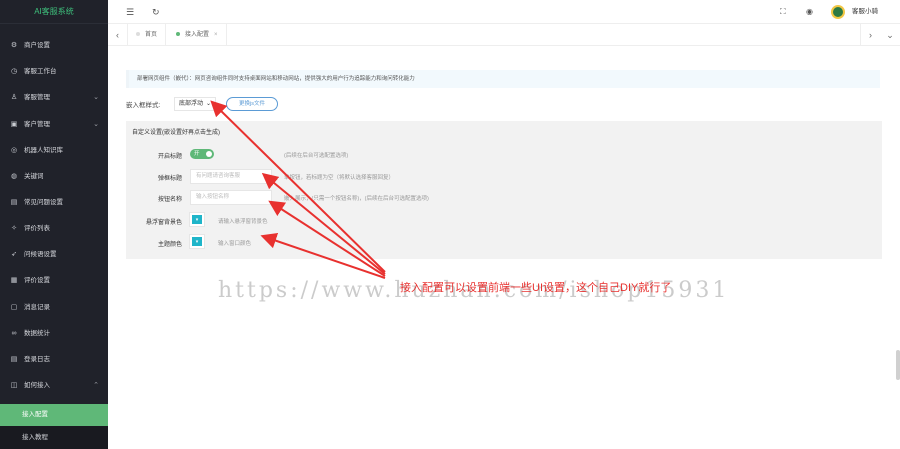  What do you see at coordinates (40, 71) in the screenshot?
I see `sidebar-item-label: 客服工作台` at bounding box center [40, 71].